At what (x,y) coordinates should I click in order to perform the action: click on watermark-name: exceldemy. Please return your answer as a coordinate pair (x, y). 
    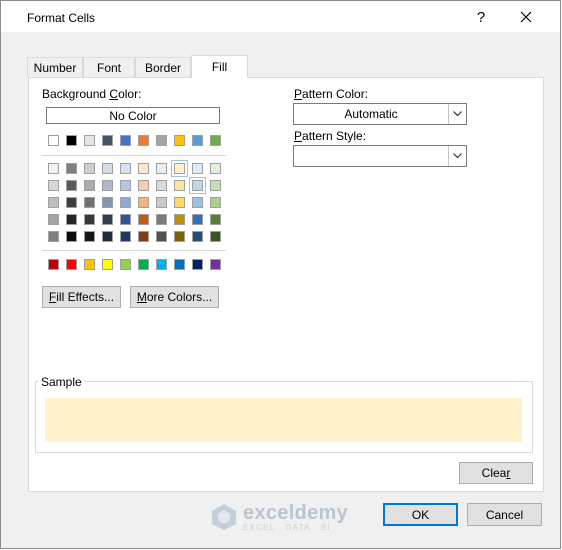
    Looking at the image, I should click on (295, 512).